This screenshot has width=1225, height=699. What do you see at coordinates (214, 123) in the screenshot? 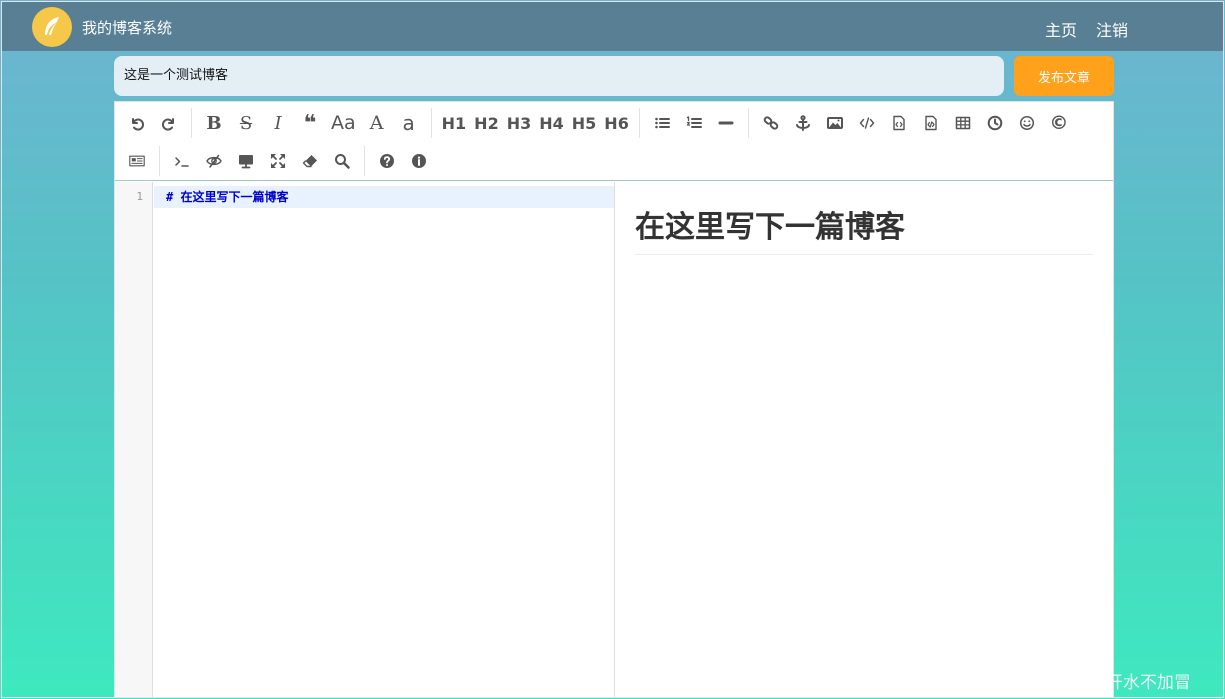
I see `bold-icon: B` at bounding box center [214, 123].